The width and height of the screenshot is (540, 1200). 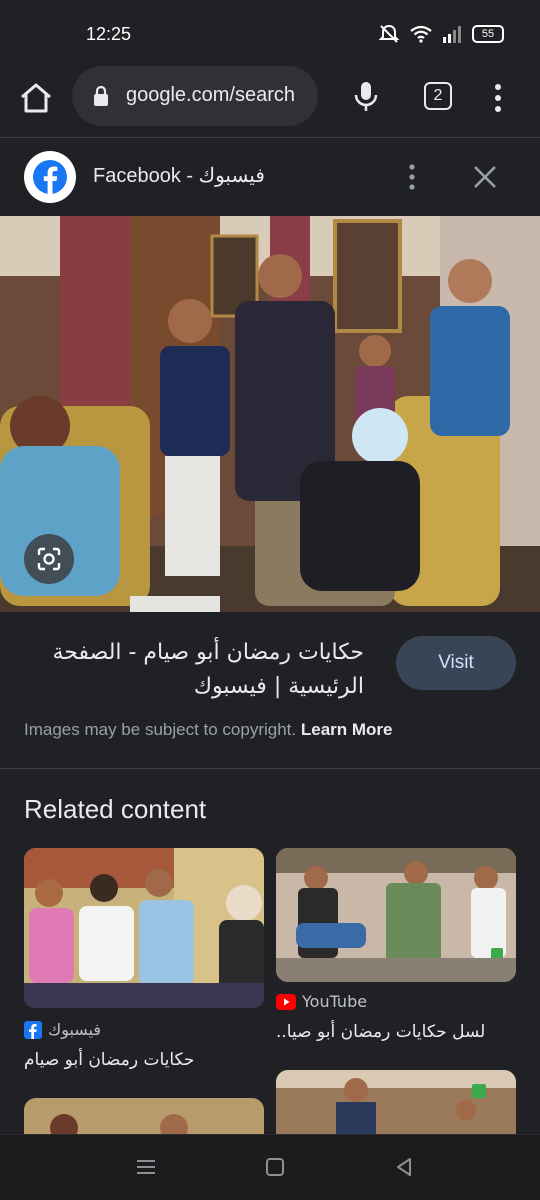 I want to click on browser-toolbar: google.com/search 2, so click(x=270, y=100).